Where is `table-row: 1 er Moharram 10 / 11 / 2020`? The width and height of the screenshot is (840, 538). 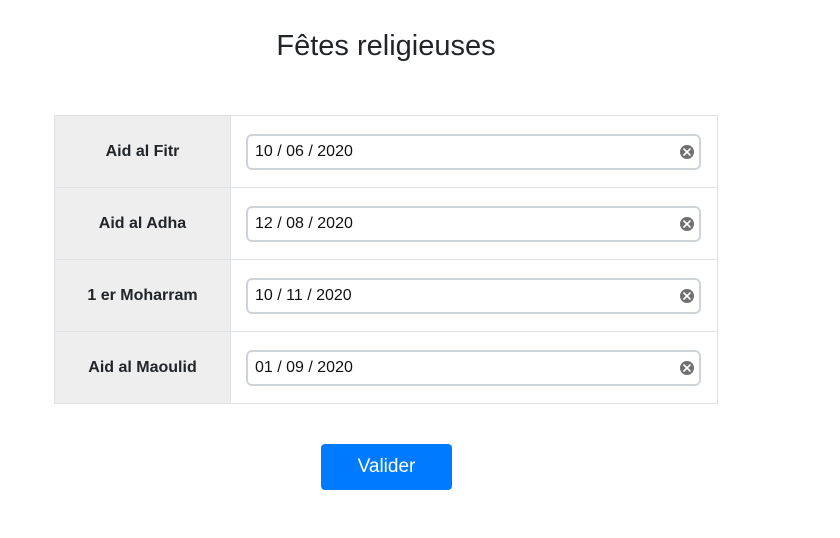 table-row: 1 er Moharram 10 / 11 / 2020 is located at coordinates (386, 295).